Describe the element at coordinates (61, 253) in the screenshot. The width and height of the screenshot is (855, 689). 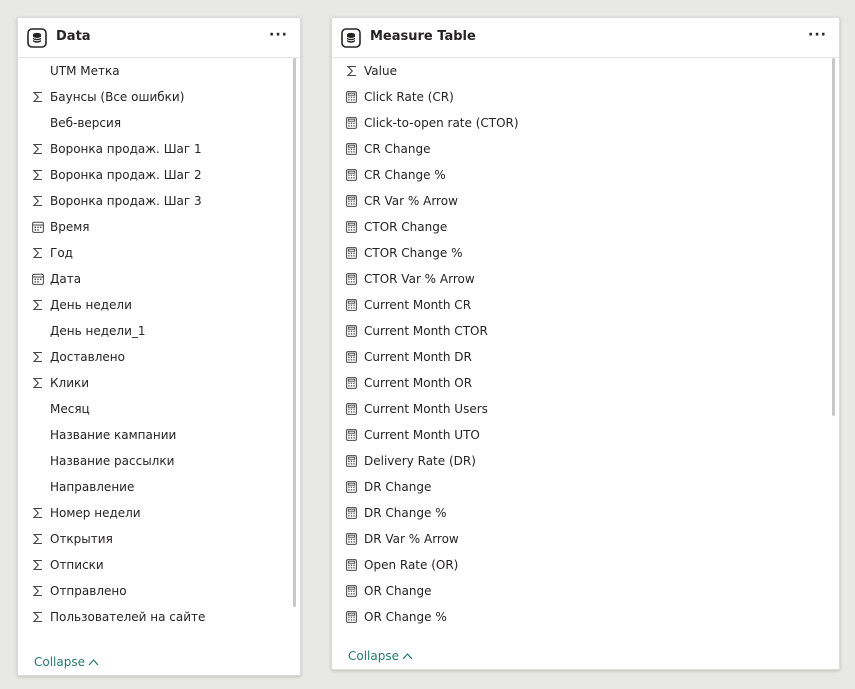
I see `data-field-label: Год` at that location.